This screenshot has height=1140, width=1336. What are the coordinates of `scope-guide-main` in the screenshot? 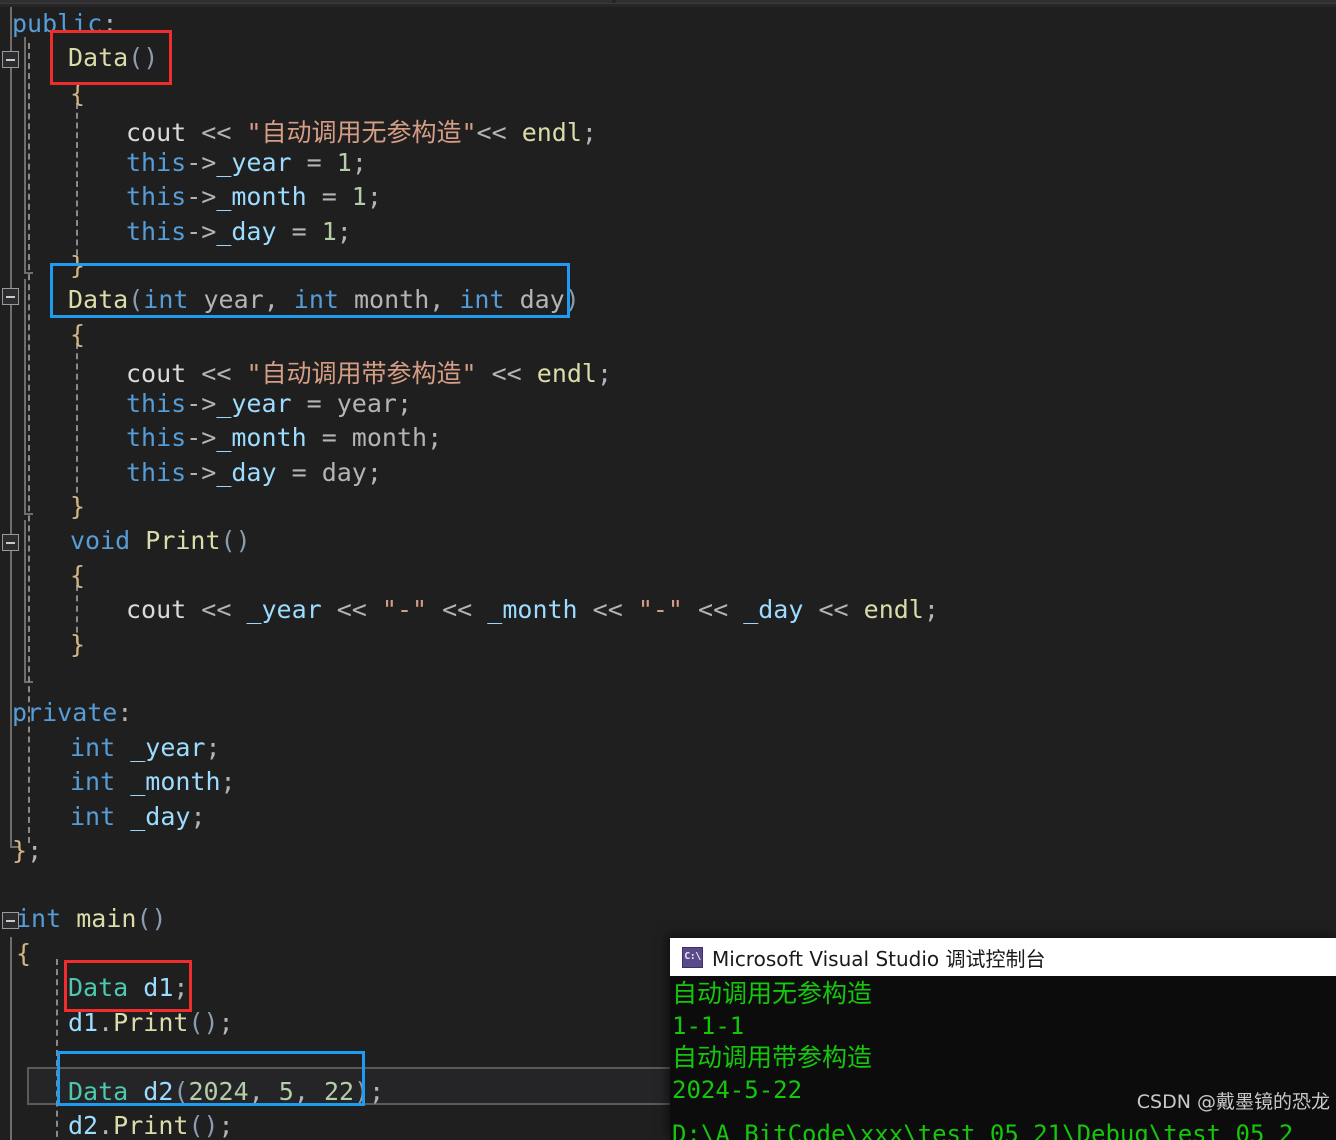 It's located at (11, 1038).